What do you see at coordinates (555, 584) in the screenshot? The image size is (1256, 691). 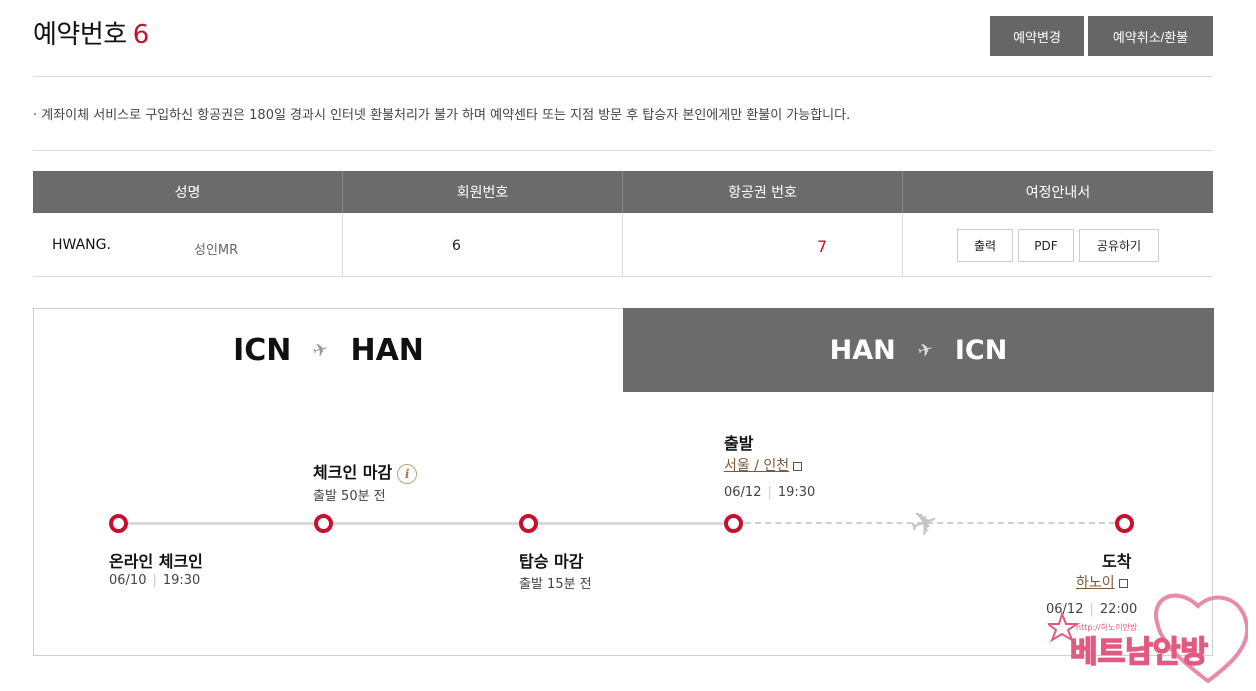 I see `boarding-close-sub: 출발 15분 전` at bounding box center [555, 584].